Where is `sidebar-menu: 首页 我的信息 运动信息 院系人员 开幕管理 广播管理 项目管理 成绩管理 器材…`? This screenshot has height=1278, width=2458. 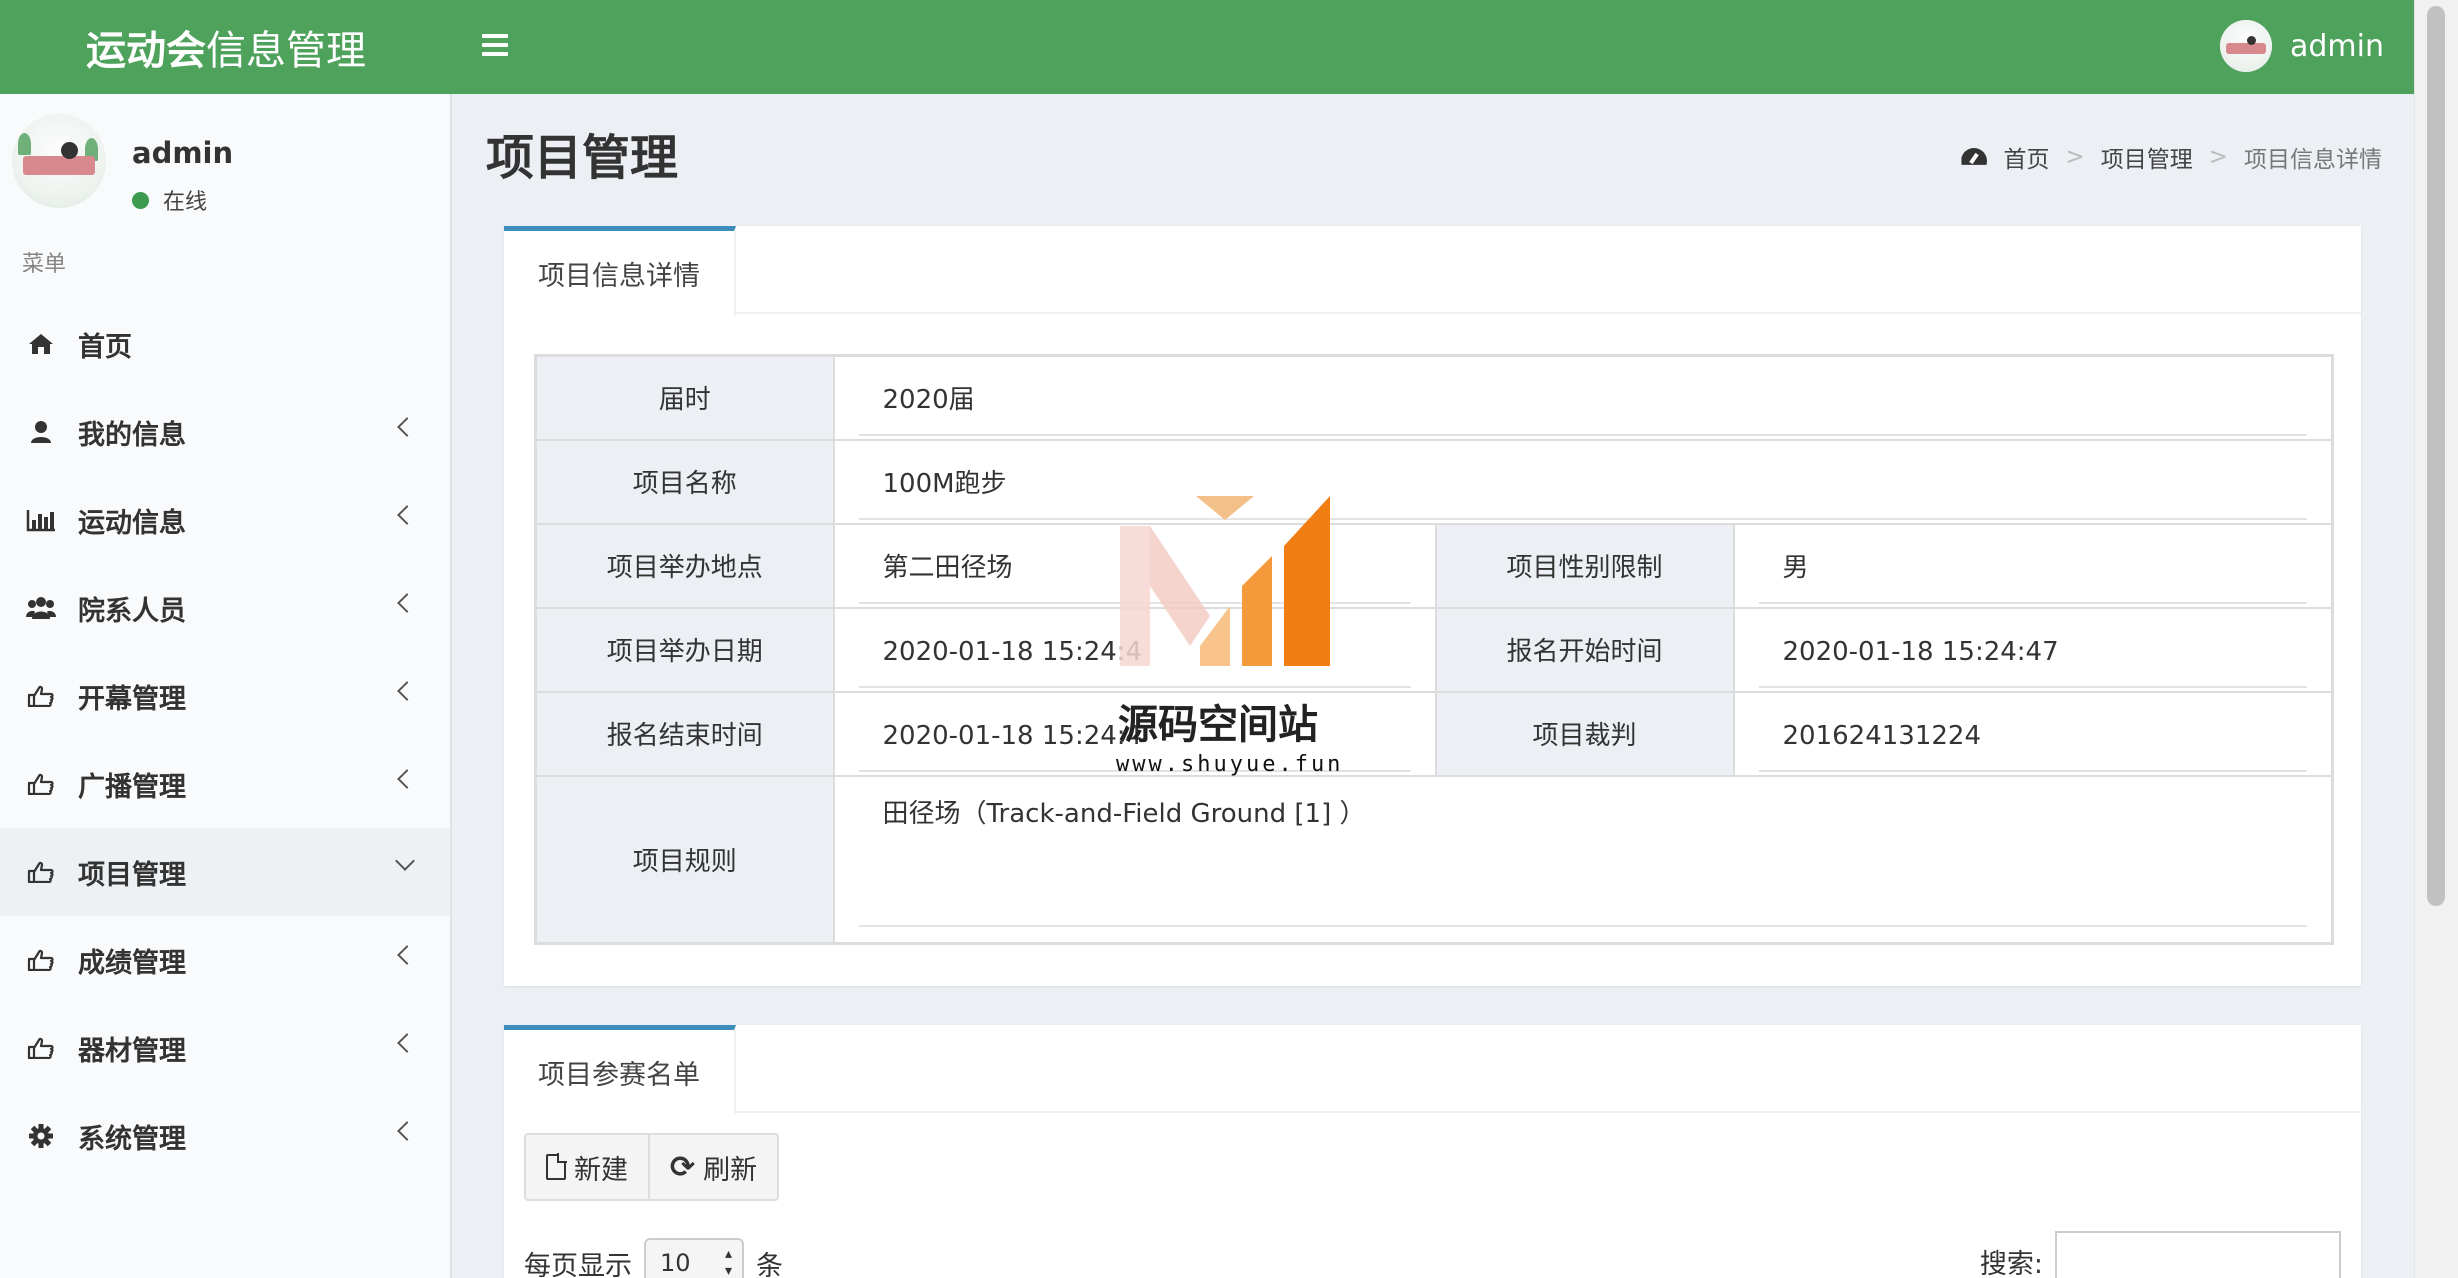
sidebar-menu: 首页 我的信息 运动信息 院系人员 开幕管理 广播管理 项目管理 成绩管理 器材… is located at coordinates (225, 740).